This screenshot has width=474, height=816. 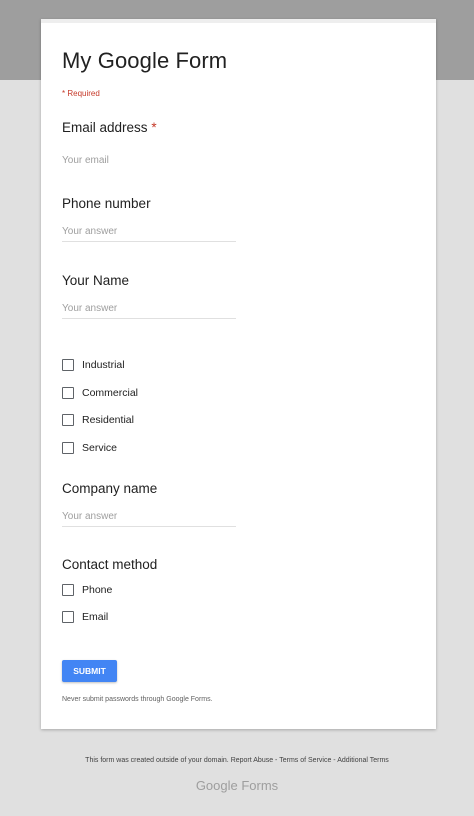 What do you see at coordinates (237, 785) in the screenshot?
I see `google-forms-logo: Google Forms` at bounding box center [237, 785].